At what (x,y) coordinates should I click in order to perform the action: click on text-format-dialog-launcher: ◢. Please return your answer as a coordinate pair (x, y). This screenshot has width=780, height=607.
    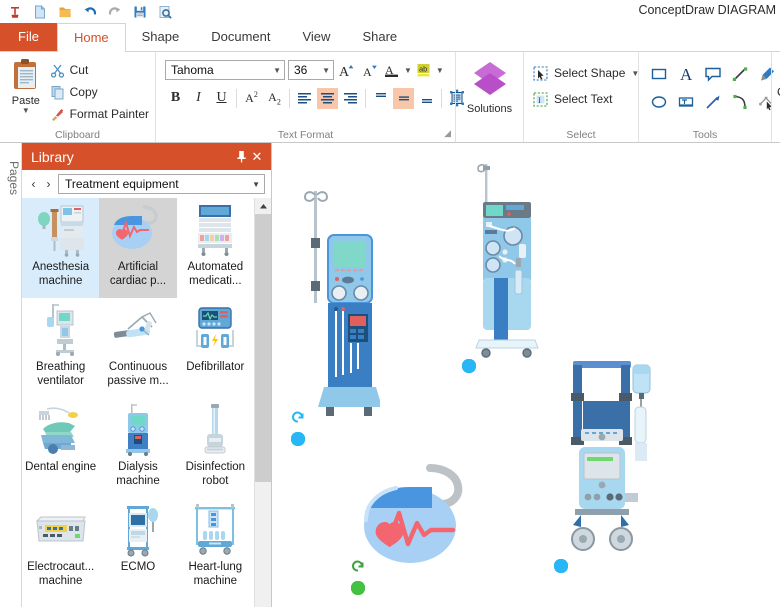
    Looking at the image, I should click on (447, 133).